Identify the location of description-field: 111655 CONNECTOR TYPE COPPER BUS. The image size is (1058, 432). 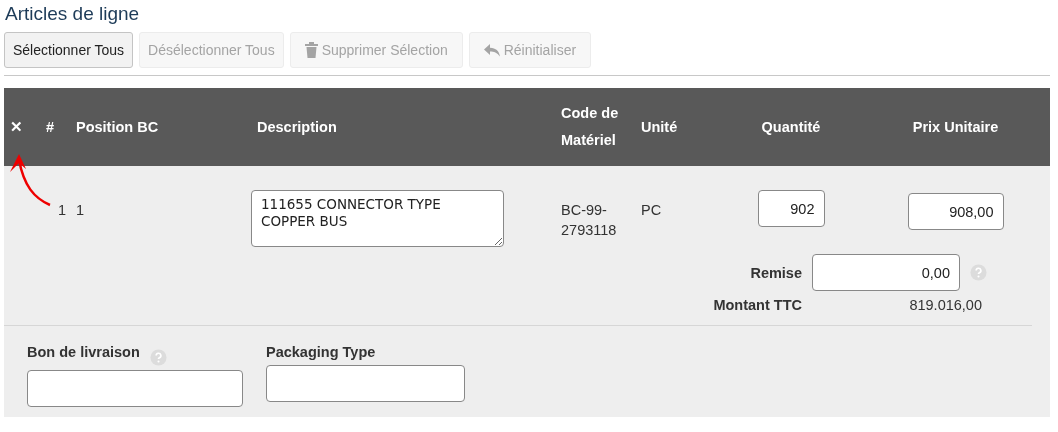
(377, 218).